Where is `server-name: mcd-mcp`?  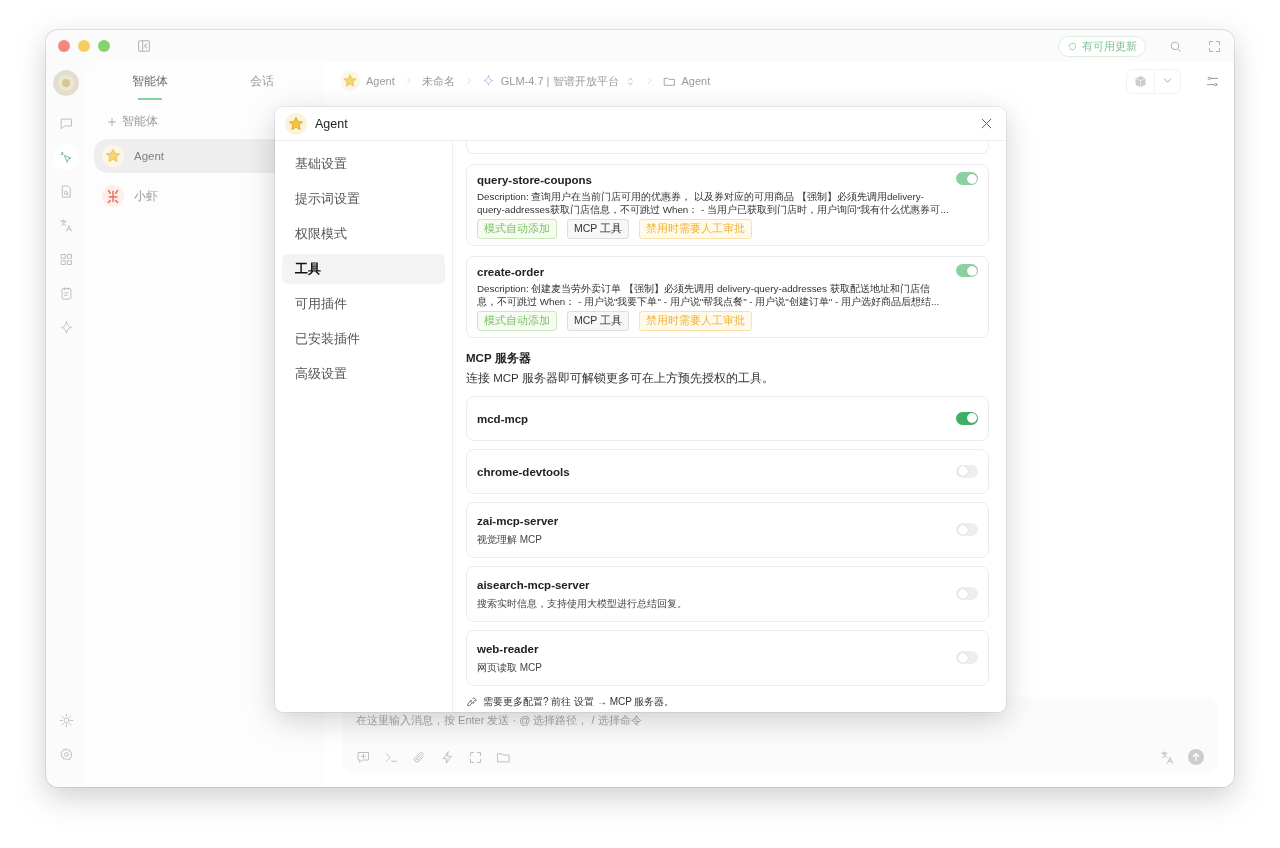 server-name: mcd-mcp is located at coordinates (503, 419).